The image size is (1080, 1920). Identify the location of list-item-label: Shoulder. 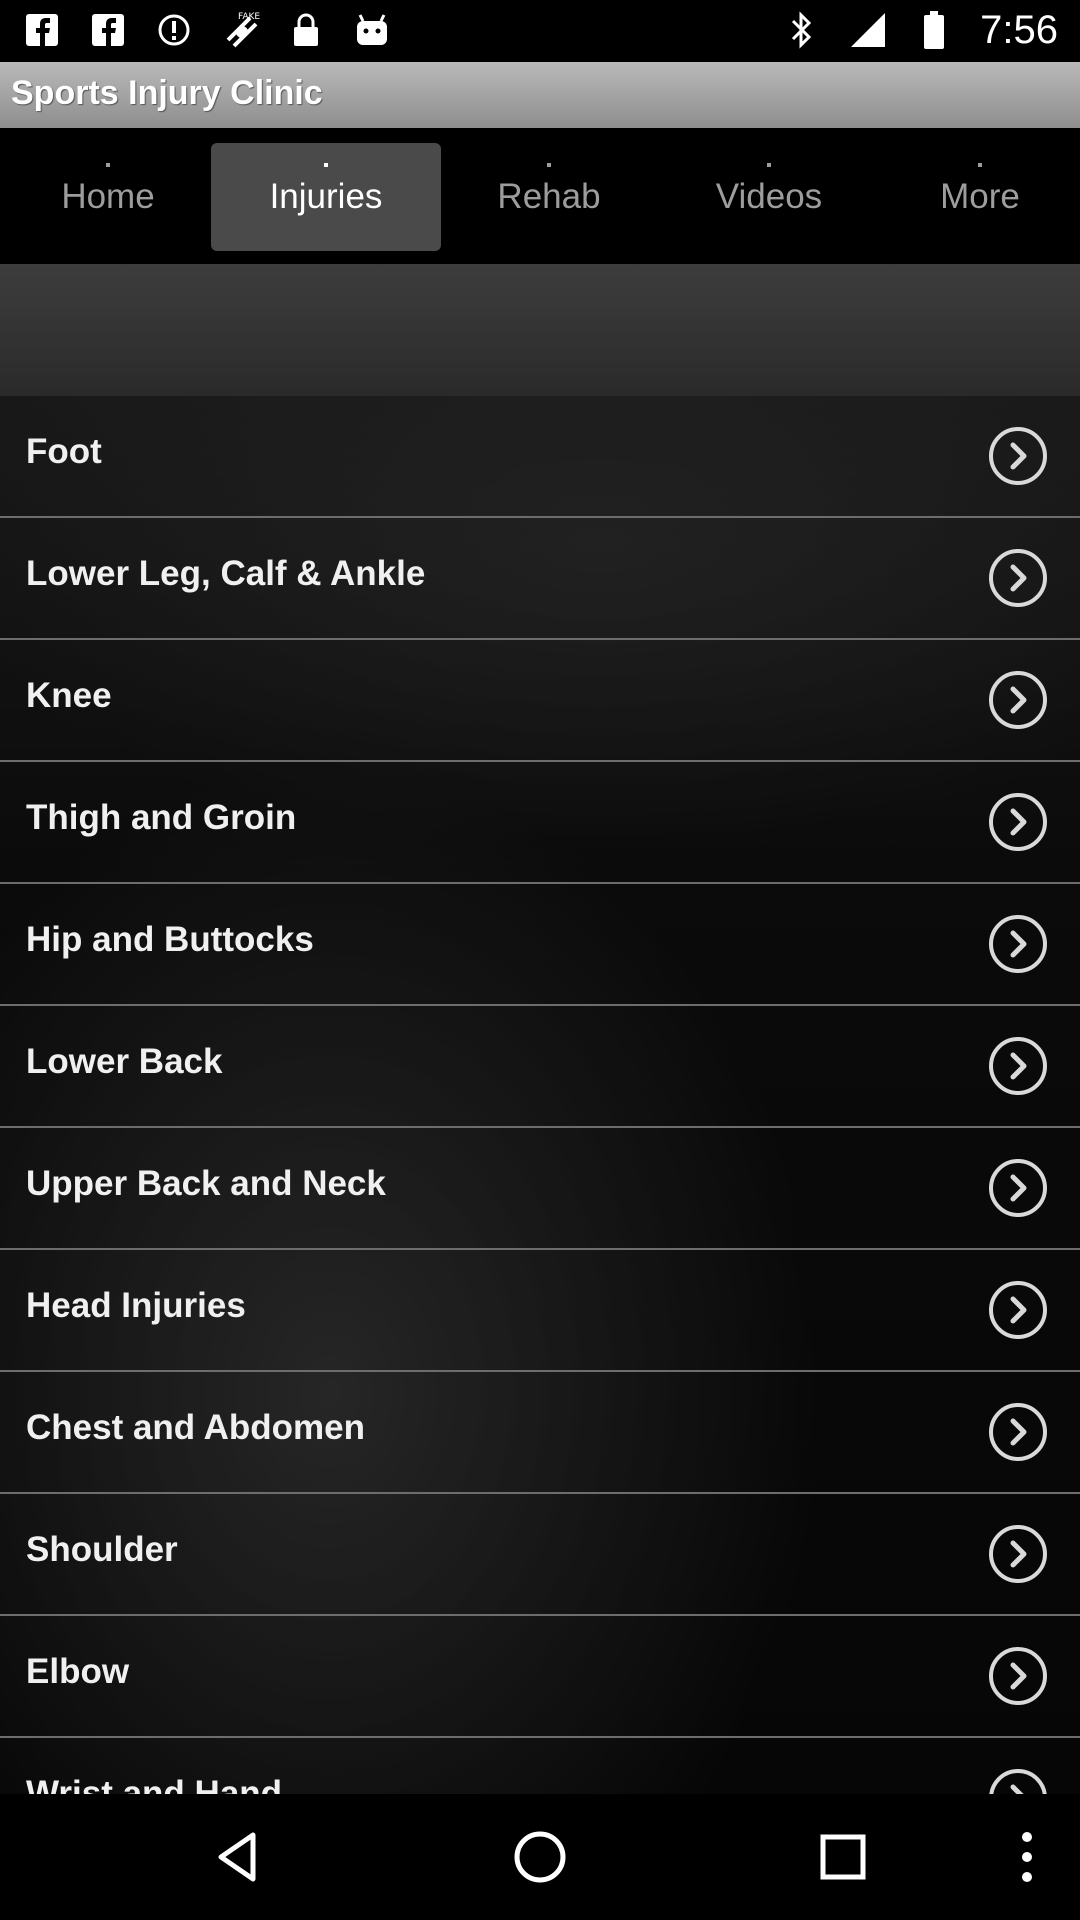
(102, 1549).